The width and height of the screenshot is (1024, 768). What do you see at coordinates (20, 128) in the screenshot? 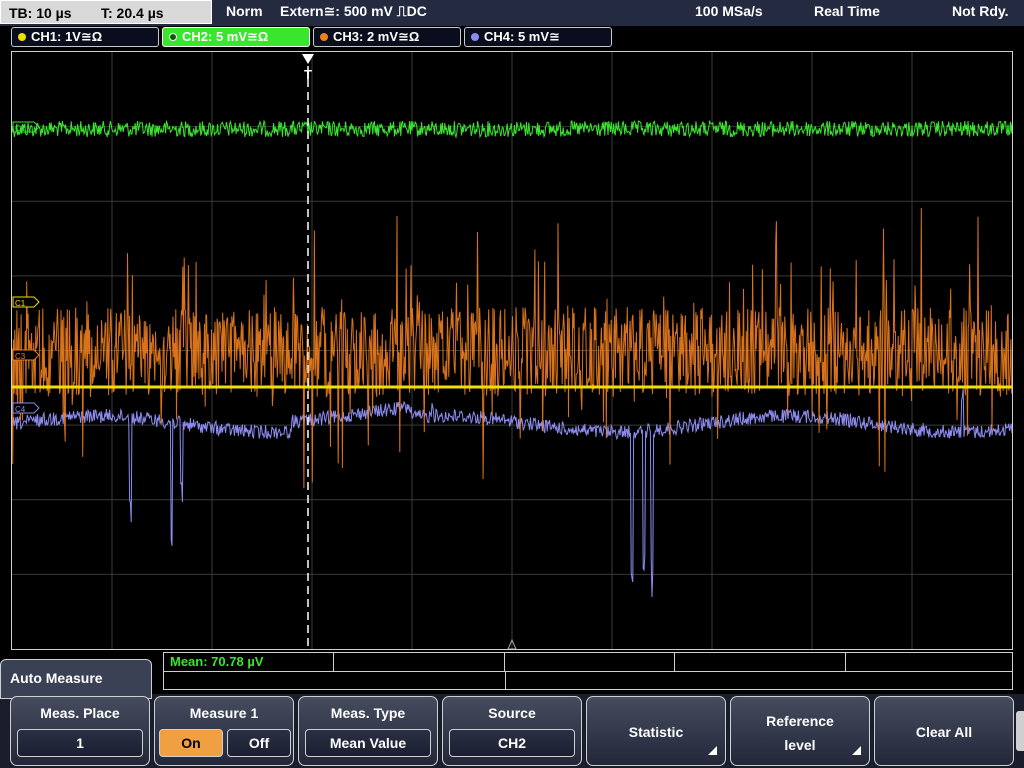
I see `ch2-marker-label: C2` at bounding box center [20, 128].